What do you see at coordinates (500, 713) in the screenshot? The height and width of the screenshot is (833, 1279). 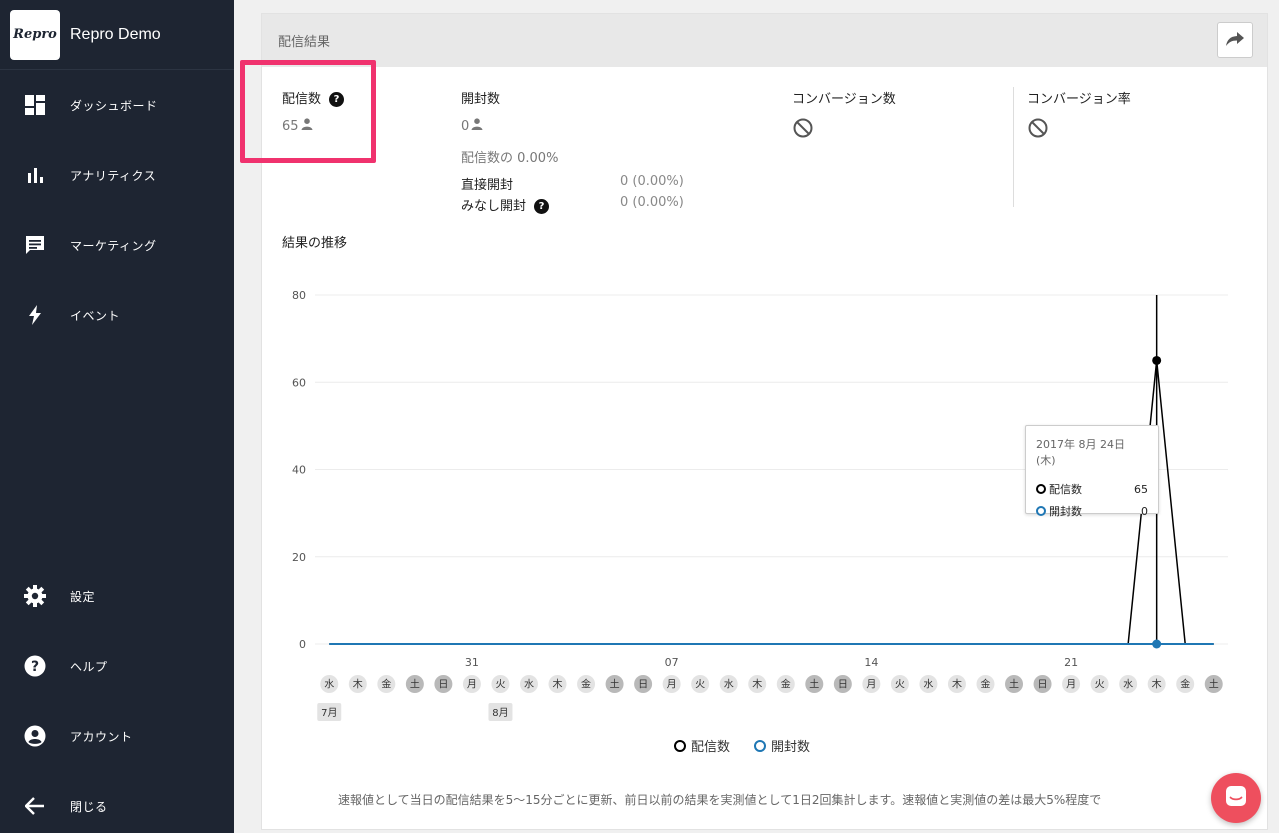 I see `month-badge-label: 8月` at bounding box center [500, 713].